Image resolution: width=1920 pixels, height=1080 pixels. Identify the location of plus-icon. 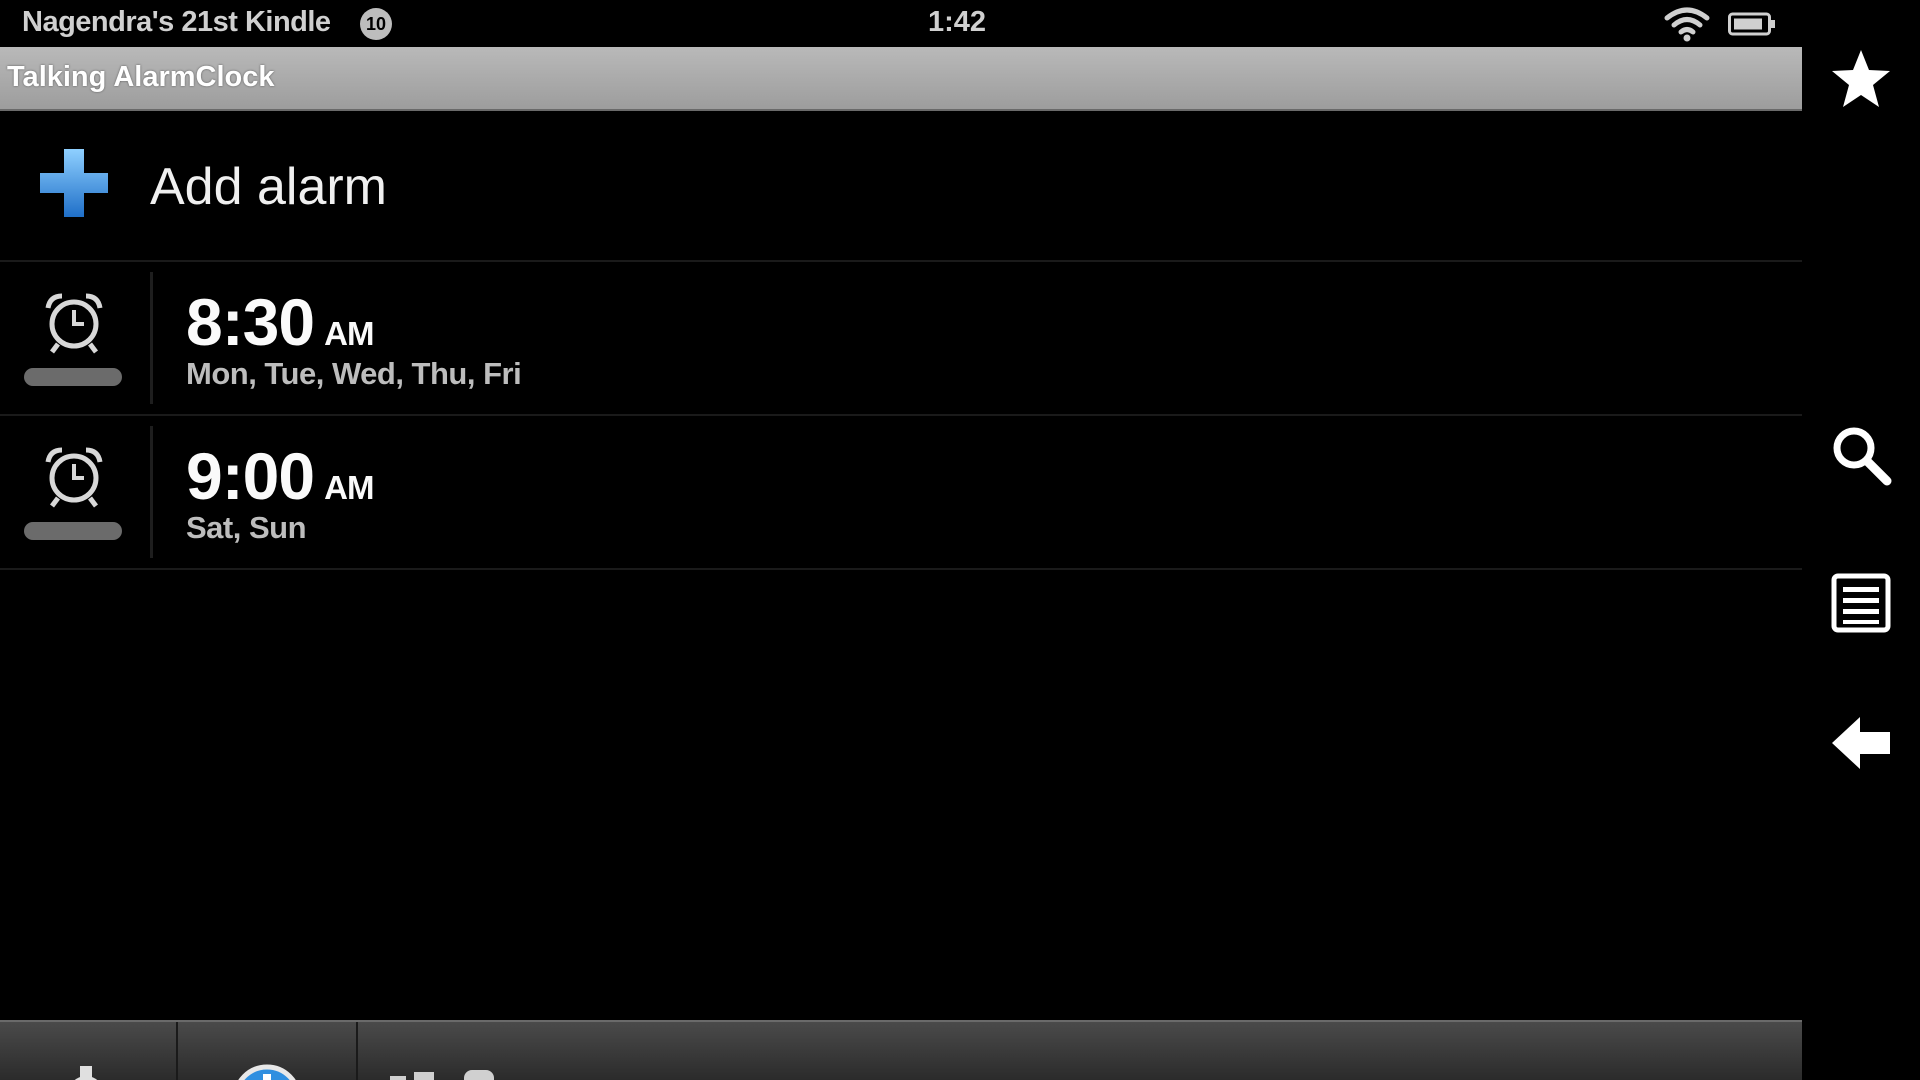
(74, 183).